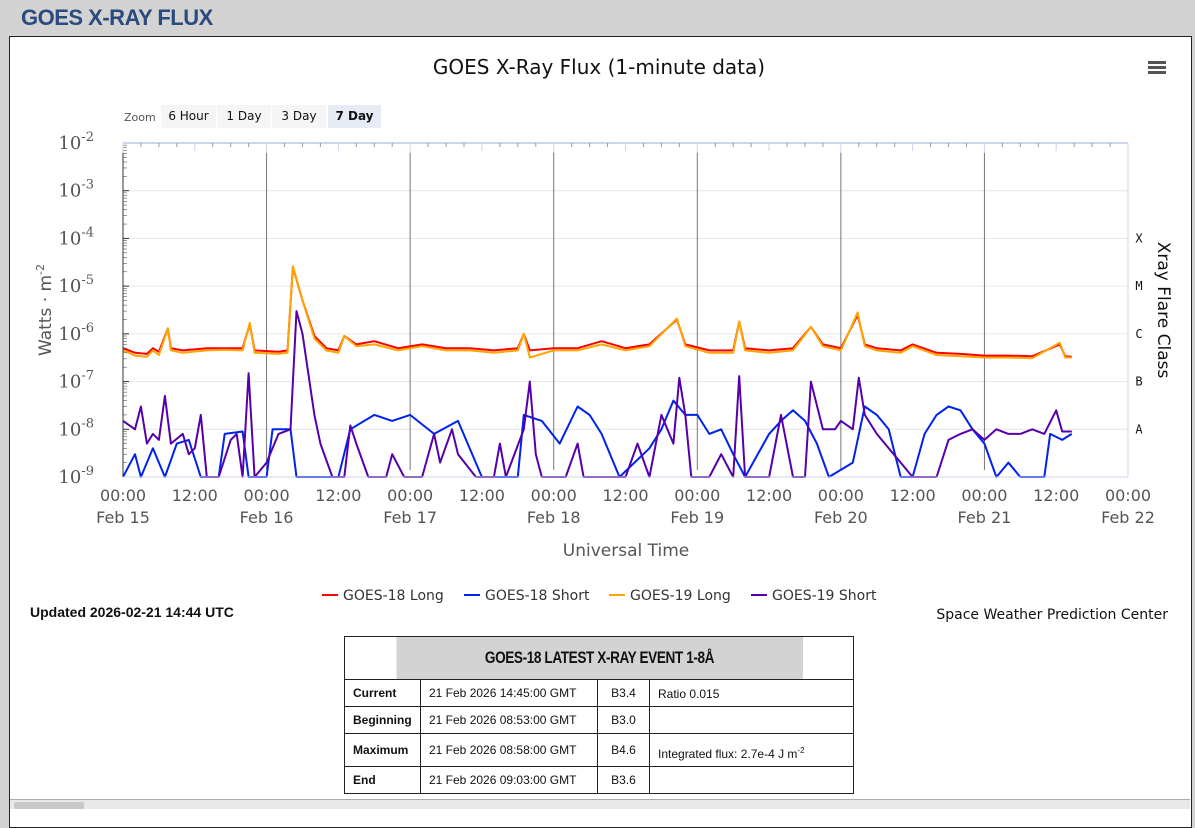 The image size is (1195, 828). Describe the element at coordinates (45, 310) in the screenshot. I see `y-axis-title: Watts · m-2` at that location.